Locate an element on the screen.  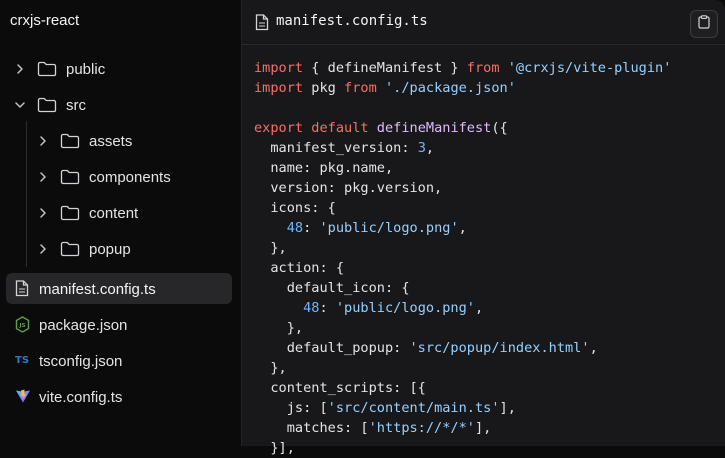
tree-file-tsconfig.json: TS tsconfig.json is located at coordinates (68, 361).